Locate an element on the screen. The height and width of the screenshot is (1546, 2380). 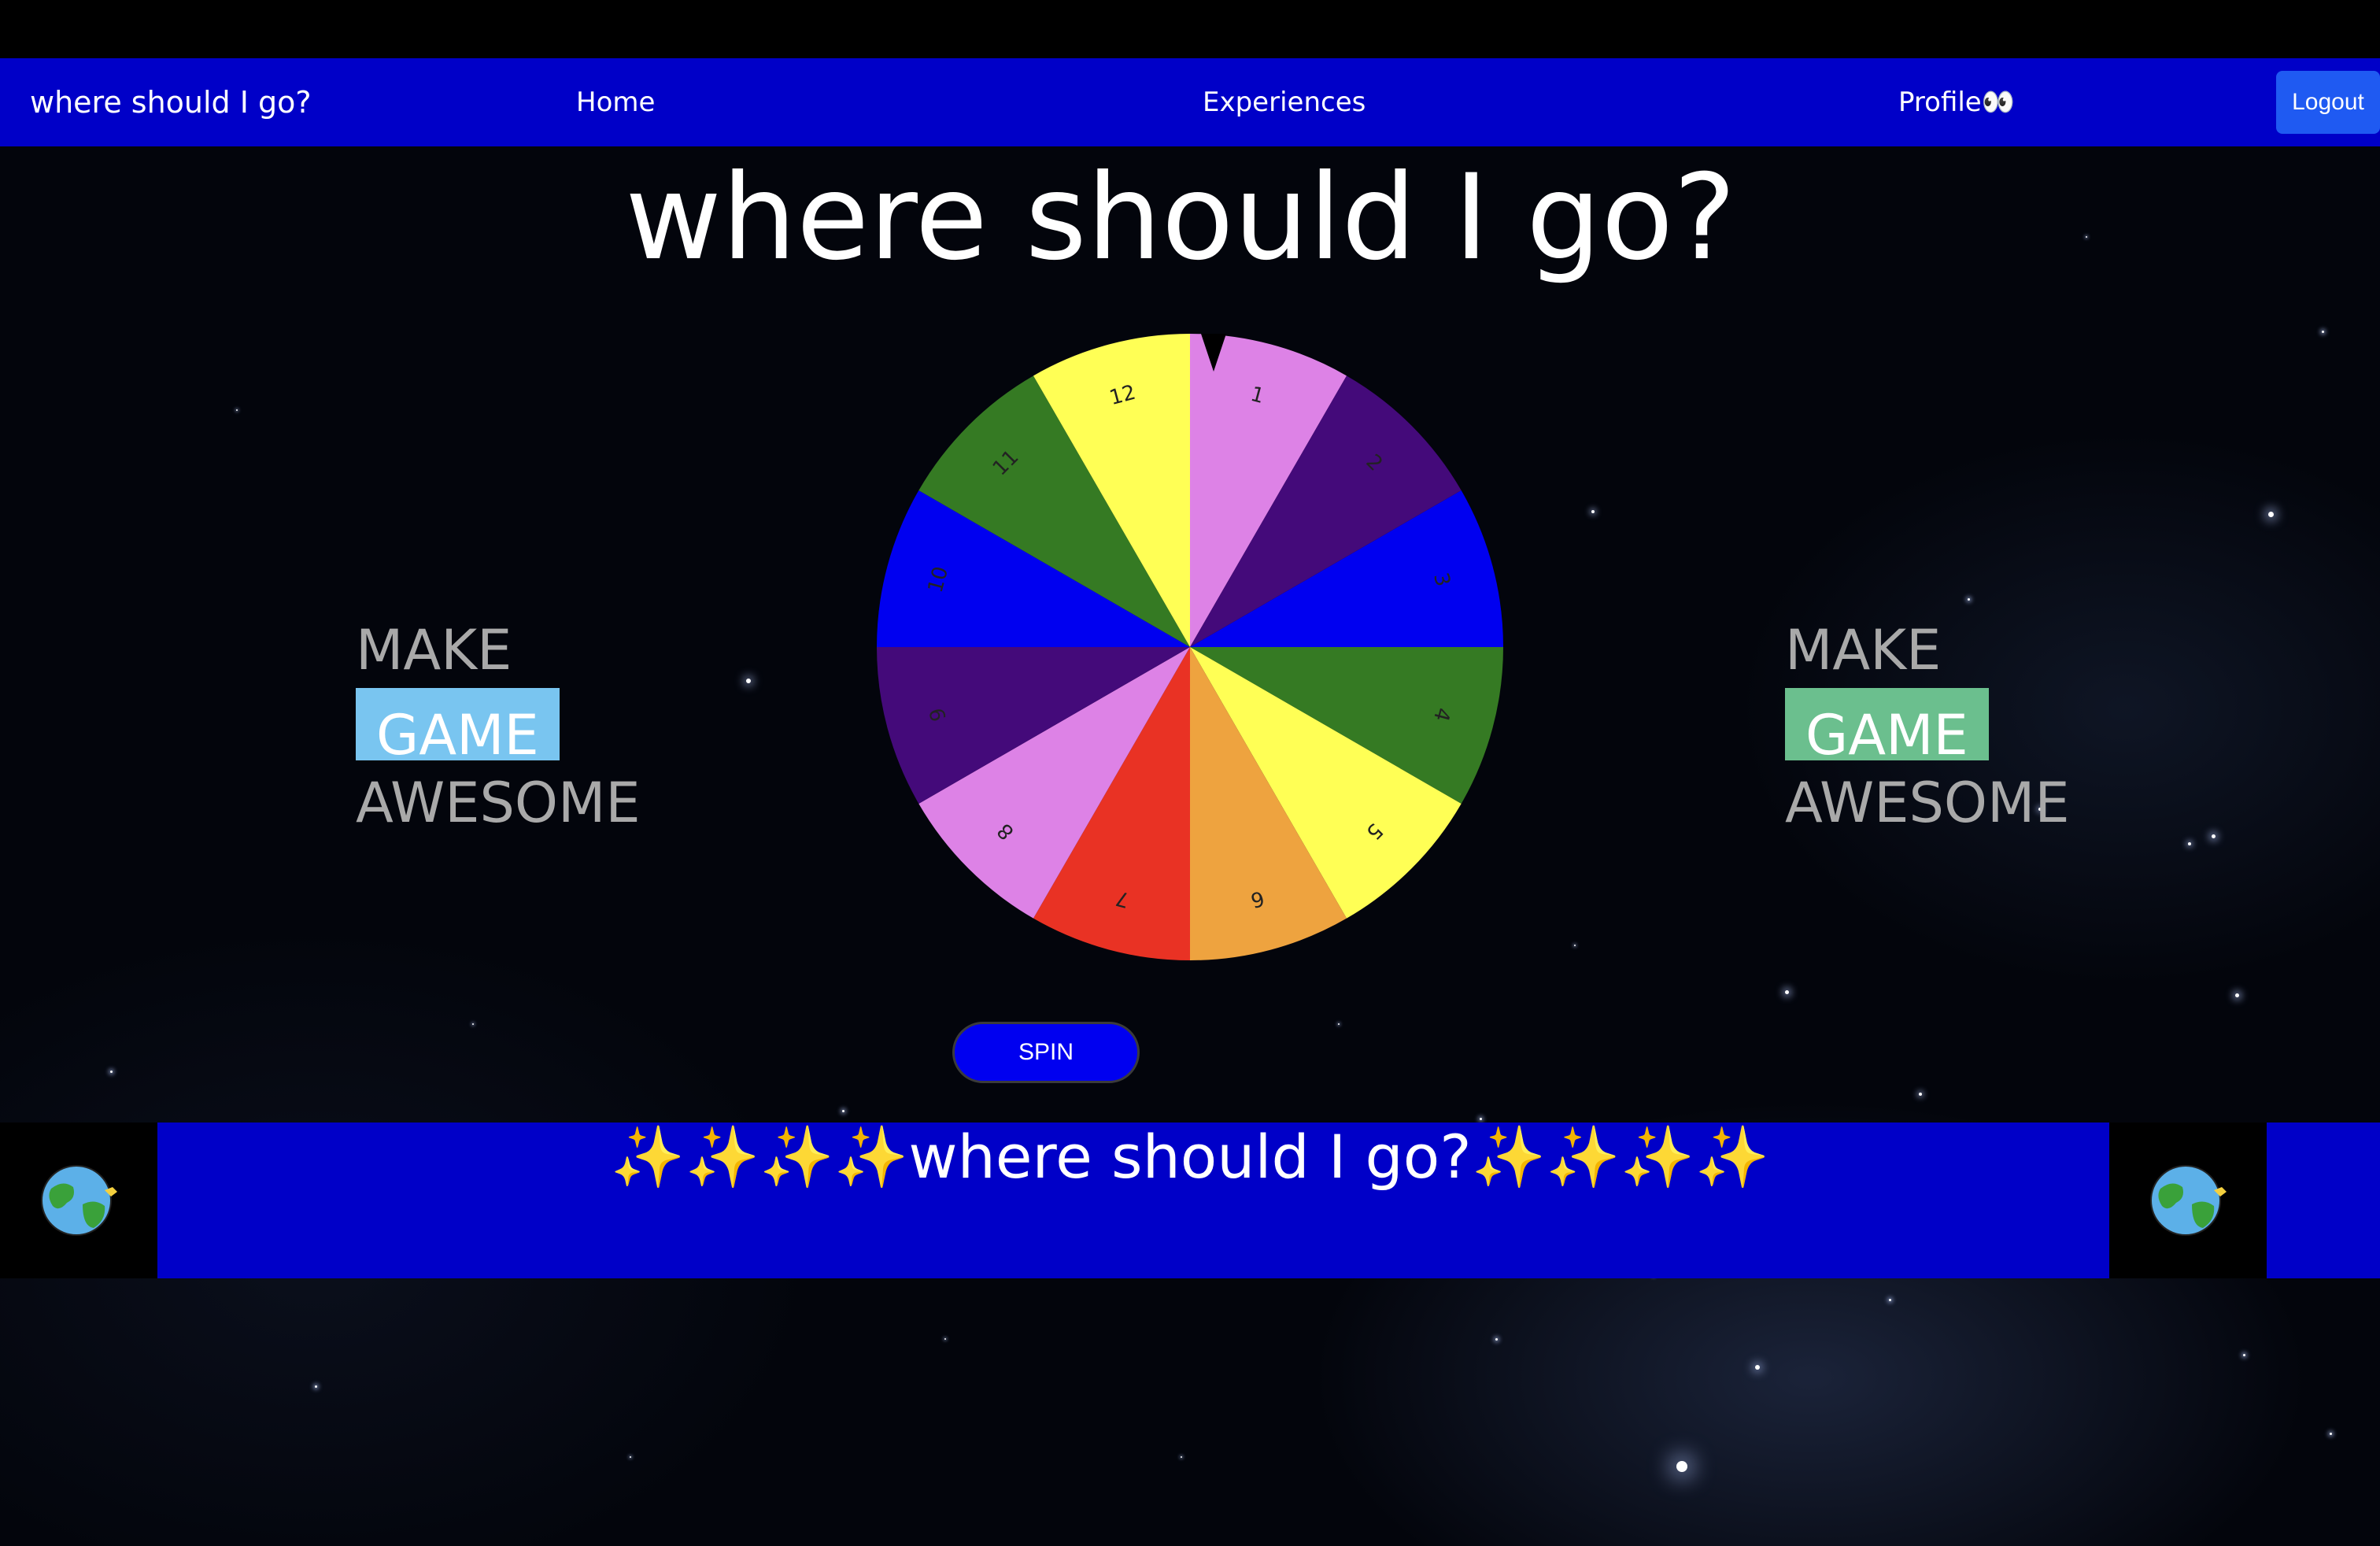
sparkles-right: ✨✨✨✨ is located at coordinates (1621, 1157).